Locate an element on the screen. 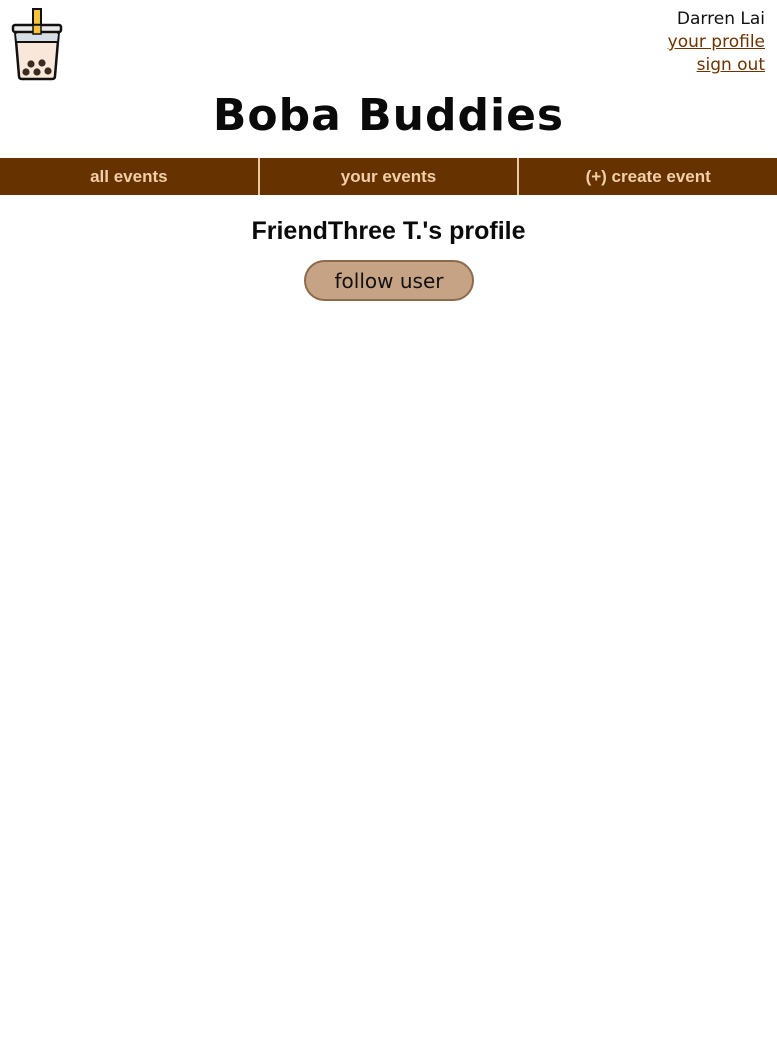  boba-tea-cup-icon is located at coordinates (37, 45).